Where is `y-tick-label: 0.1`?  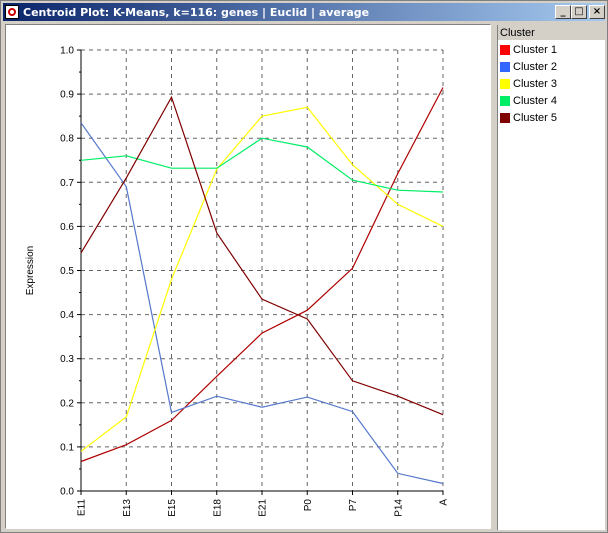 y-tick-label: 0.1 is located at coordinates (67, 447).